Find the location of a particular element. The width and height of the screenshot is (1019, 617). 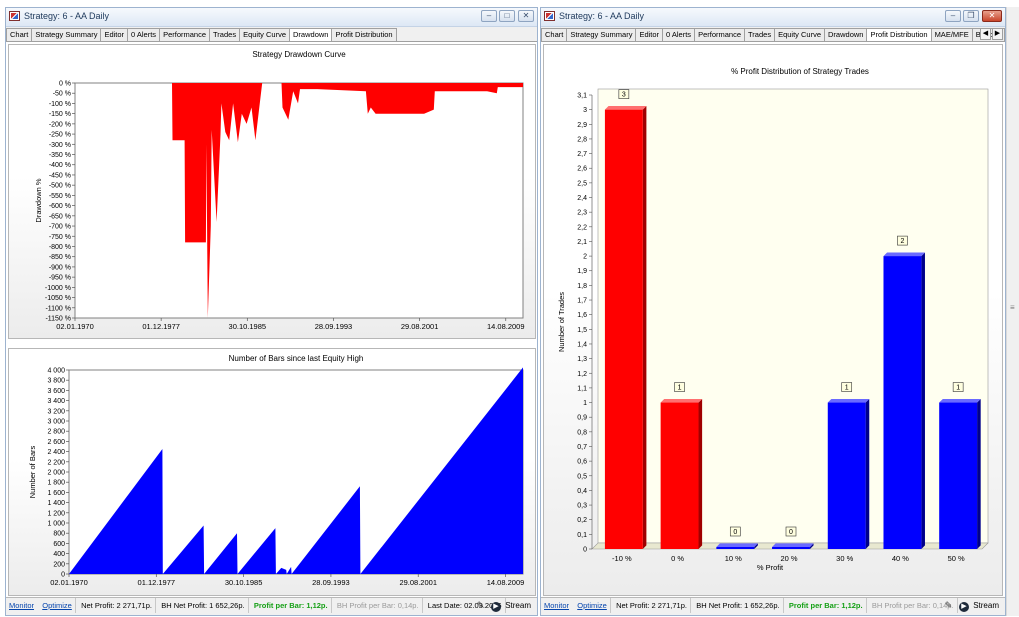

tab-scroll-arrows: ◀ ▶ is located at coordinates (991, 34).